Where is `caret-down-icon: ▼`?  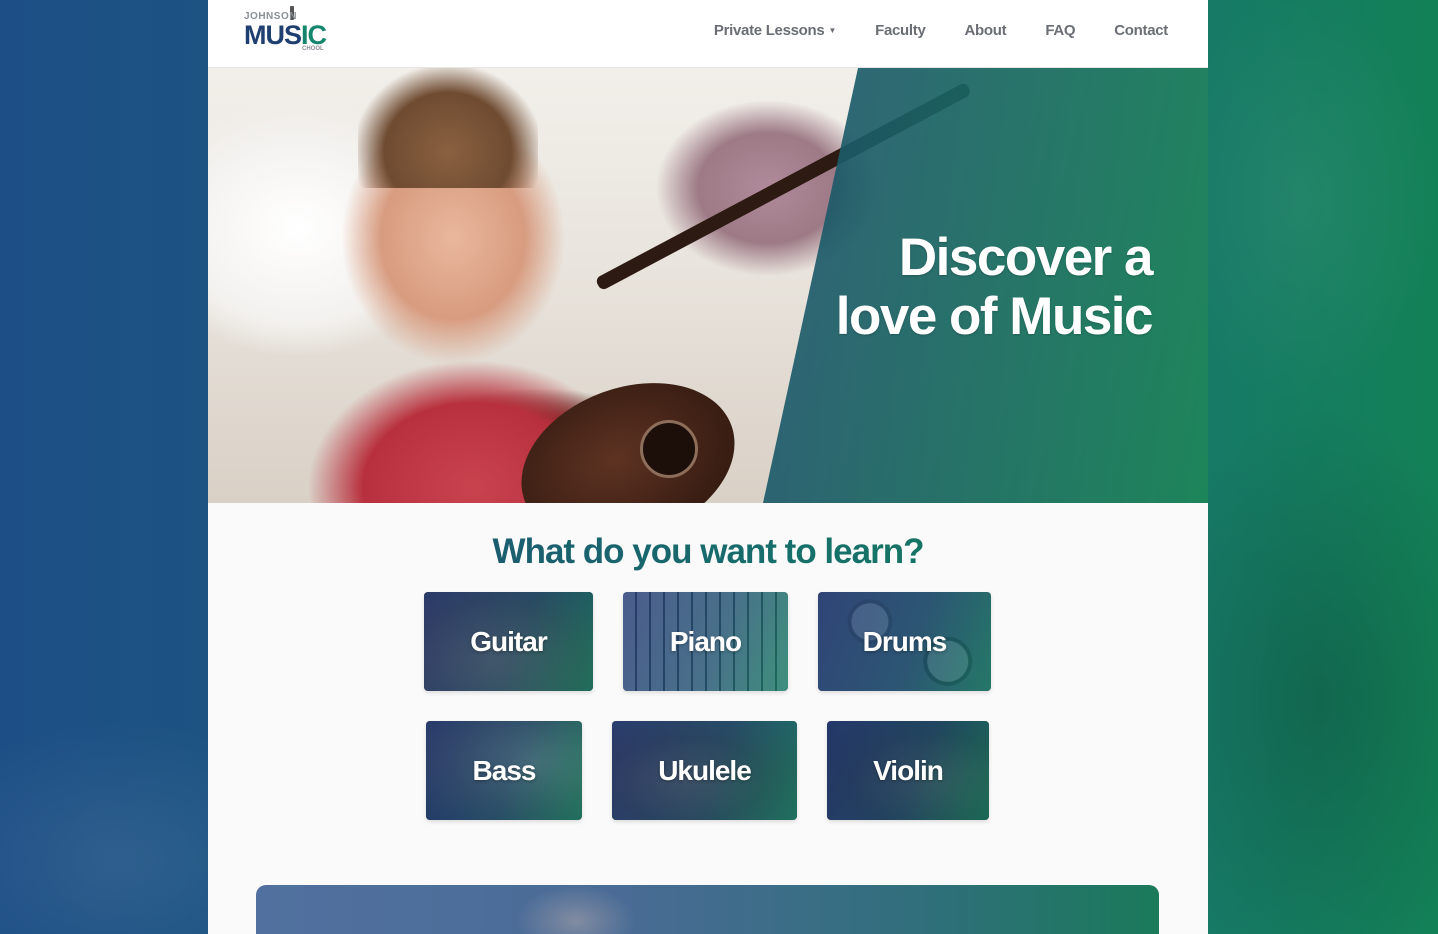 caret-down-icon: ▼ is located at coordinates (832, 30).